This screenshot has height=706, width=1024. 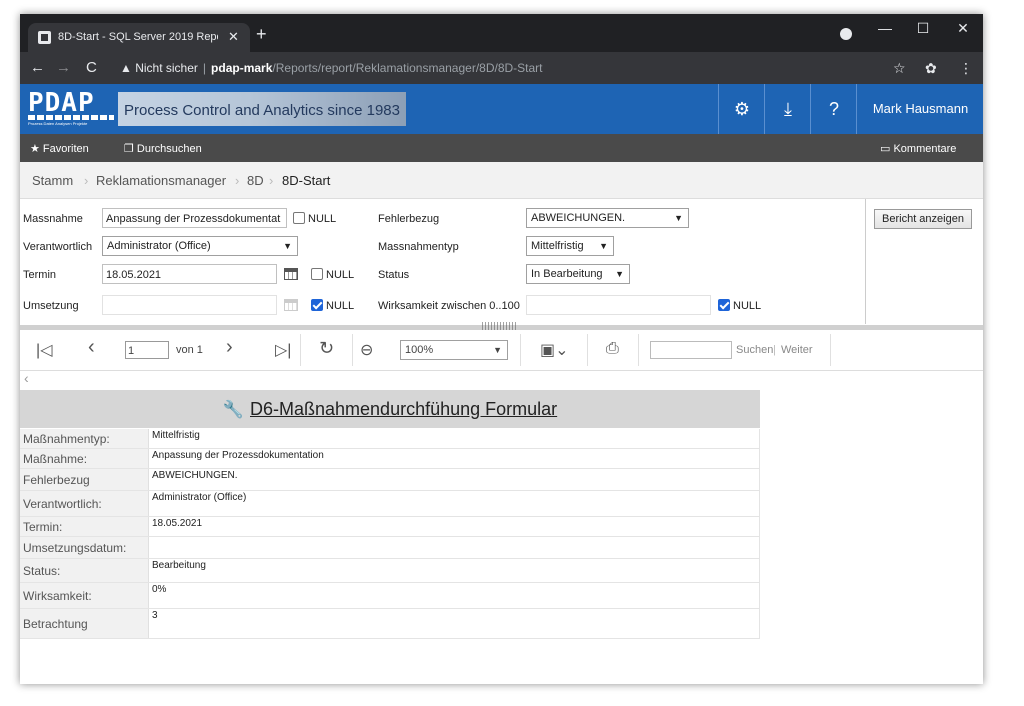 What do you see at coordinates (194, 218) in the screenshot?
I see `massnahme-input: Anpassung der Prozessdokumentat` at bounding box center [194, 218].